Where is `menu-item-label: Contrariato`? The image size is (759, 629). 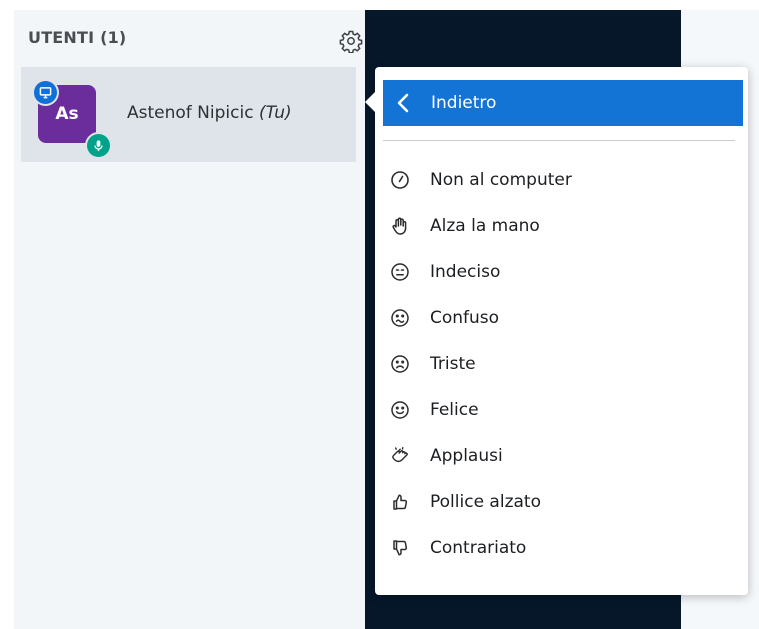 menu-item-label: Contrariato is located at coordinates (478, 548).